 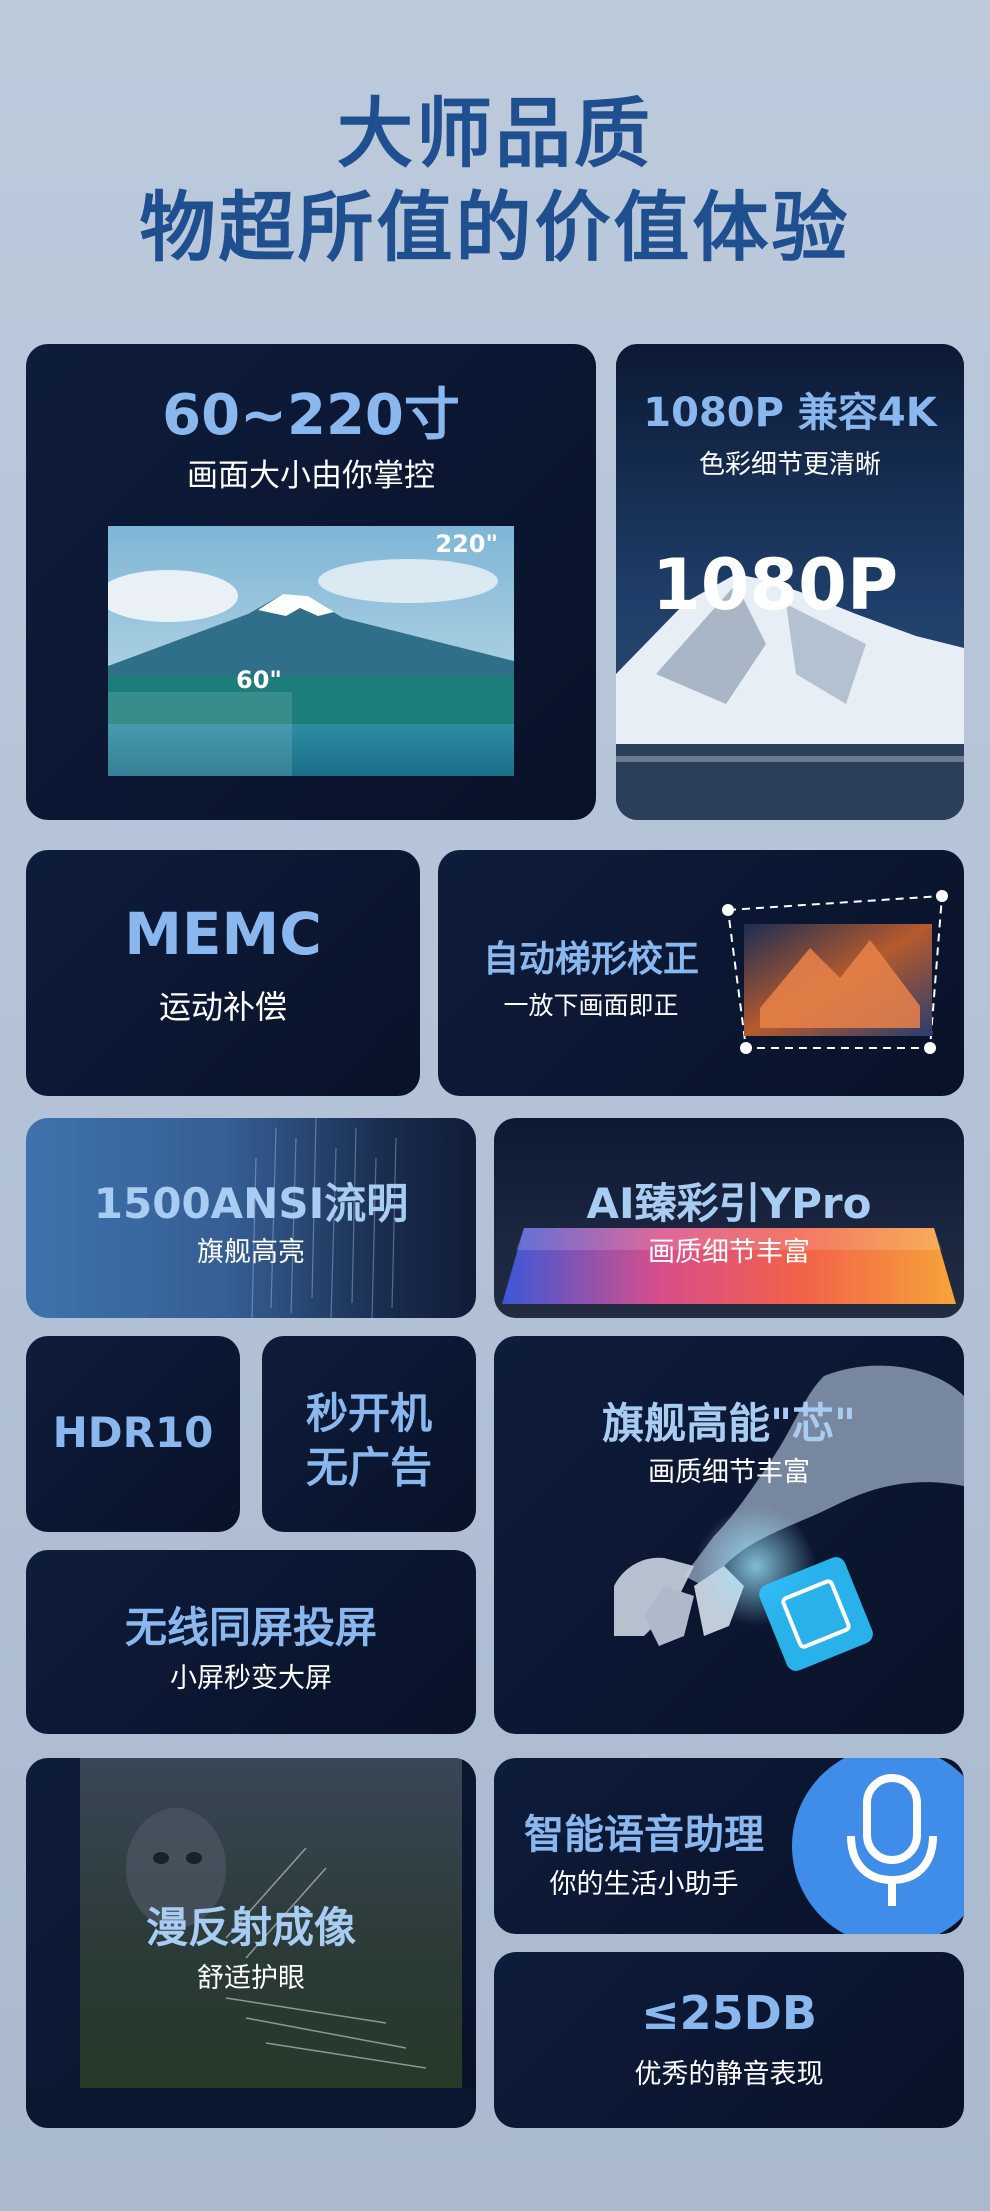 I want to click on card-keystone: 自动梯形校正 一放下画面即正, so click(x=701, y=973).